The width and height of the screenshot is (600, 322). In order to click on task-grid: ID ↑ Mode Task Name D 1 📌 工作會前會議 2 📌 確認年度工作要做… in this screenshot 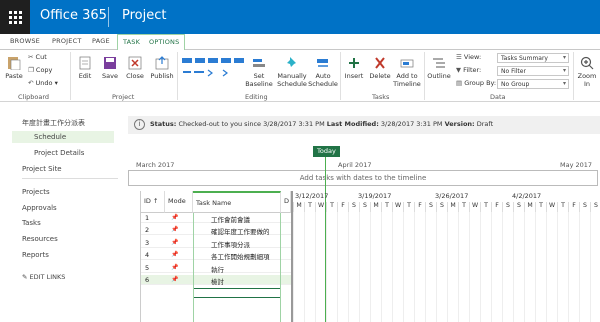, I will do `click(215, 256)`.